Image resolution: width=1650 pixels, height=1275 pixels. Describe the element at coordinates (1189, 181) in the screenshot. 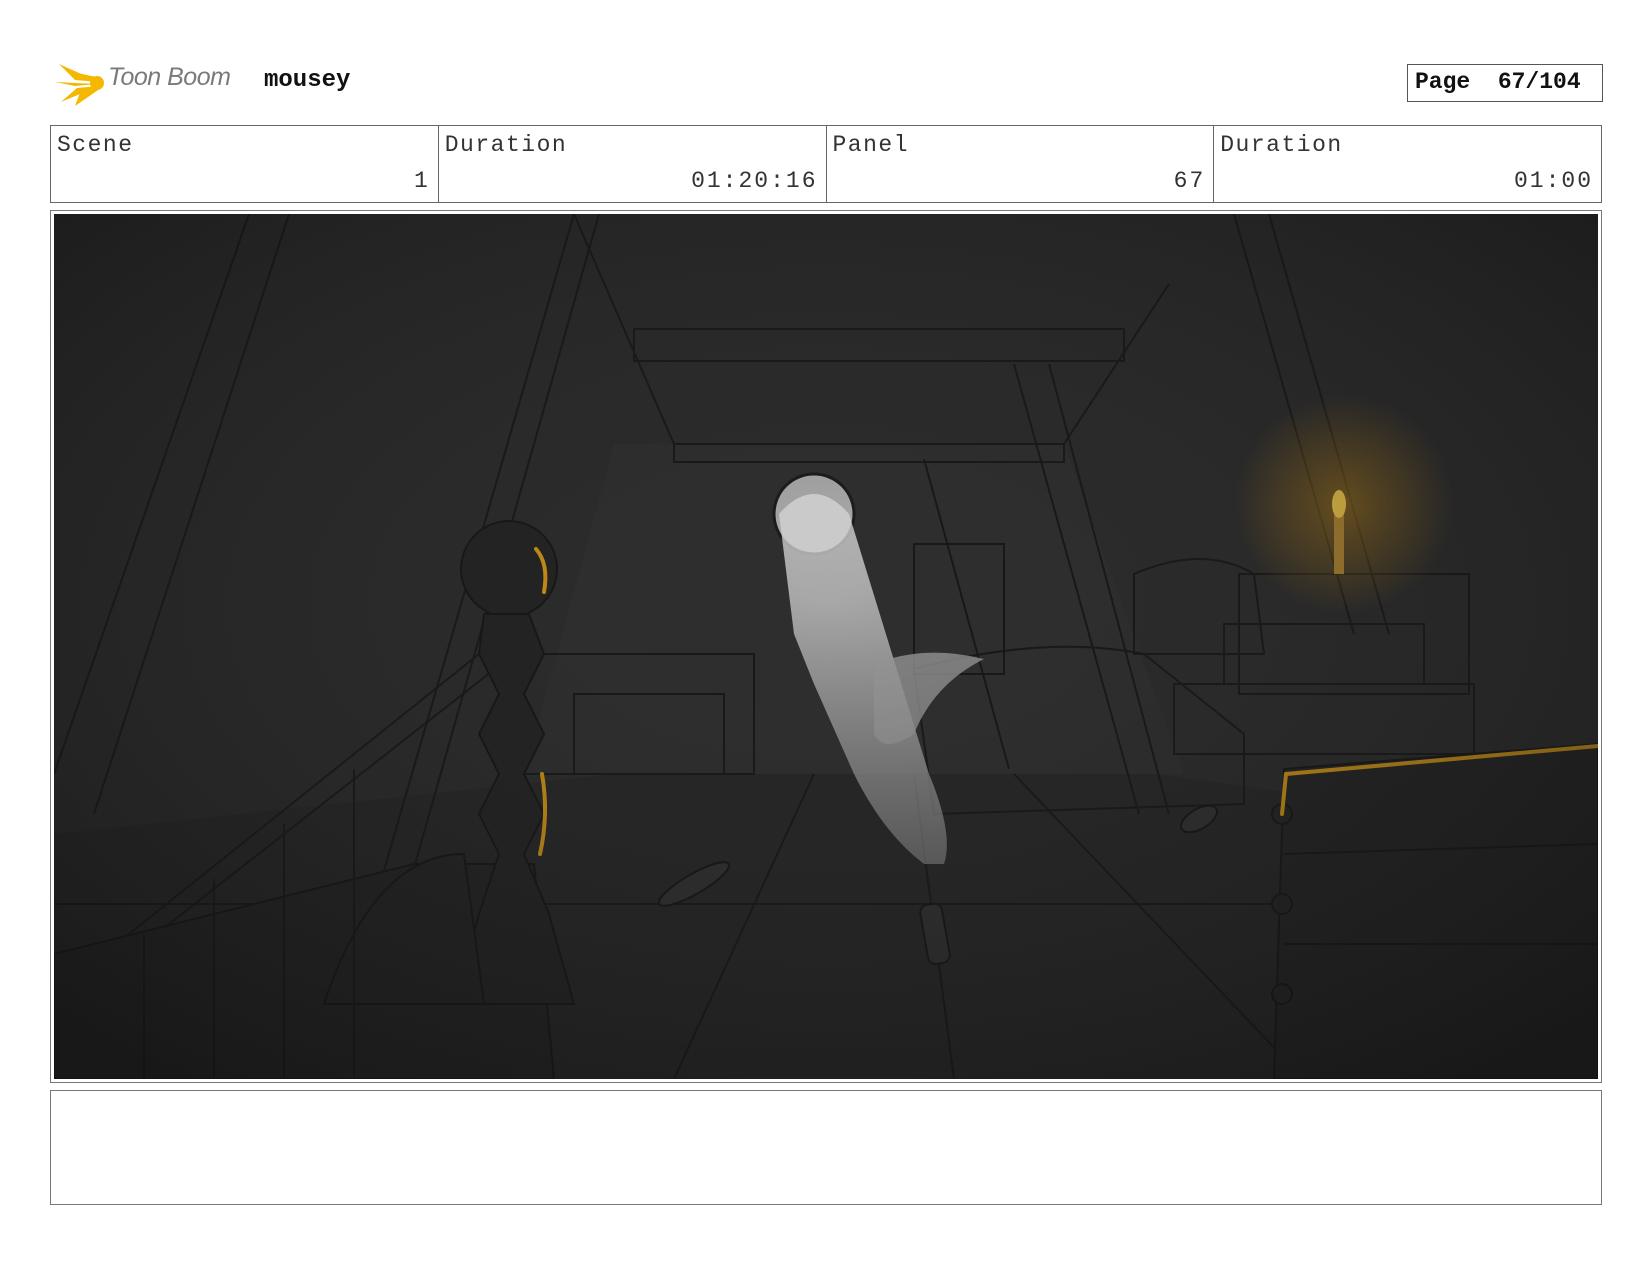

I see `panel-value: 67` at that location.